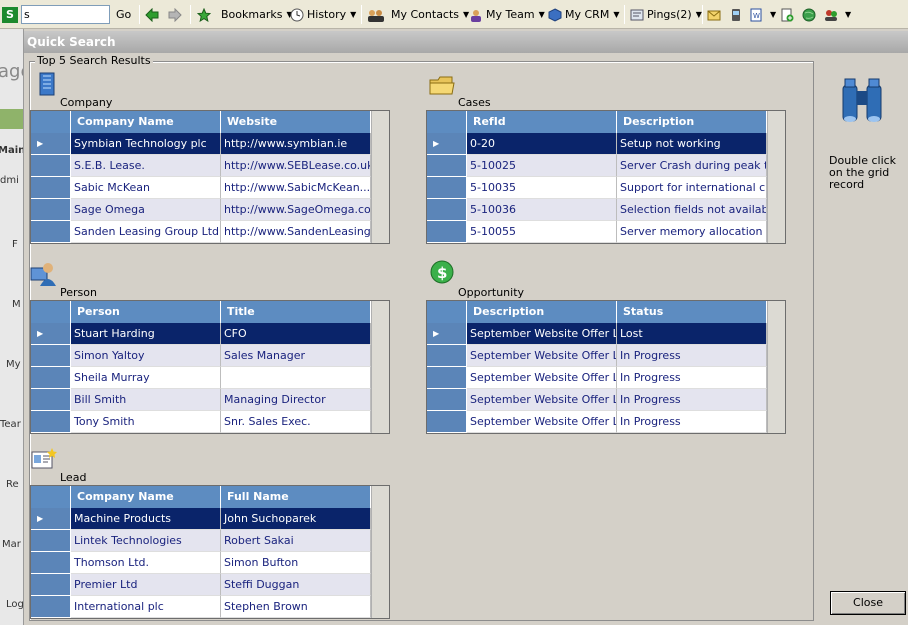  Describe the element at coordinates (11, 544) in the screenshot. I see `sidebar-item-mar: Mar` at that location.